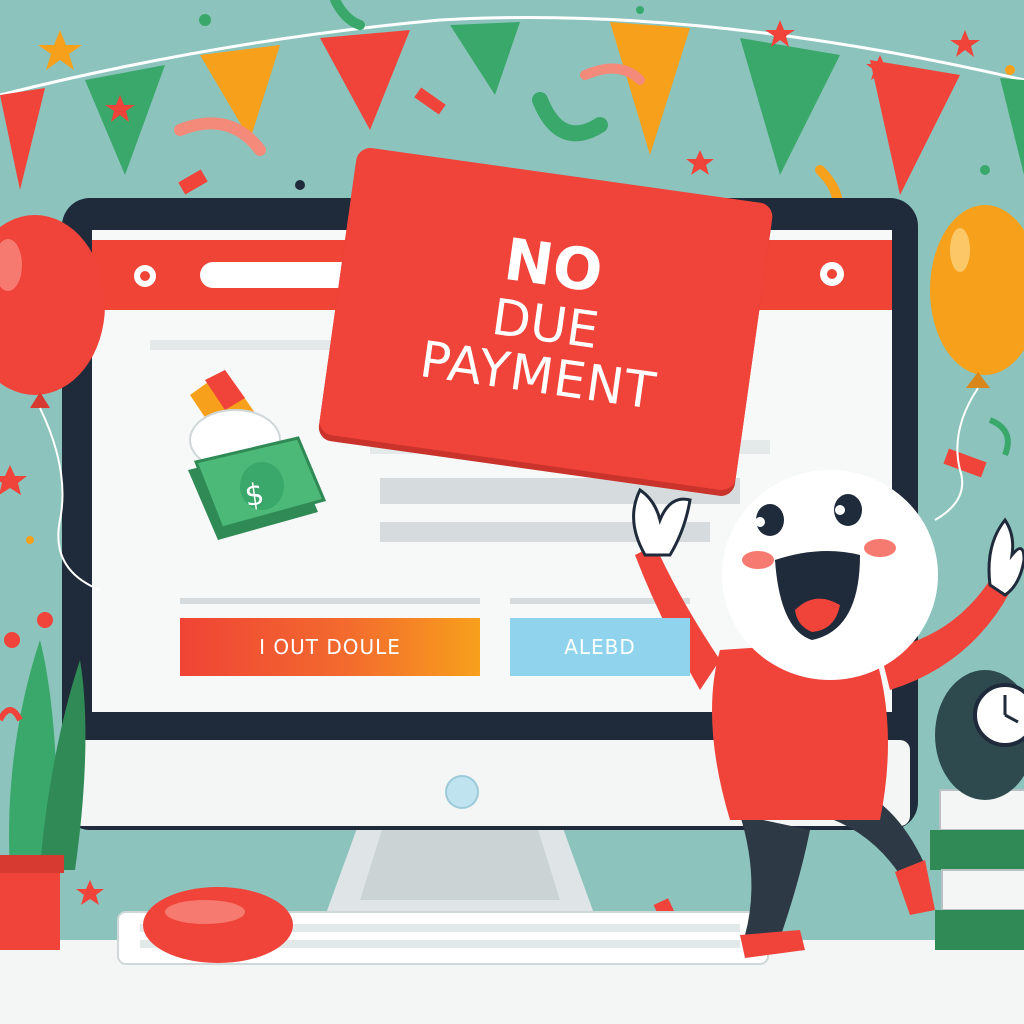  Describe the element at coordinates (979, 735) in the screenshot. I see `clock` at that location.